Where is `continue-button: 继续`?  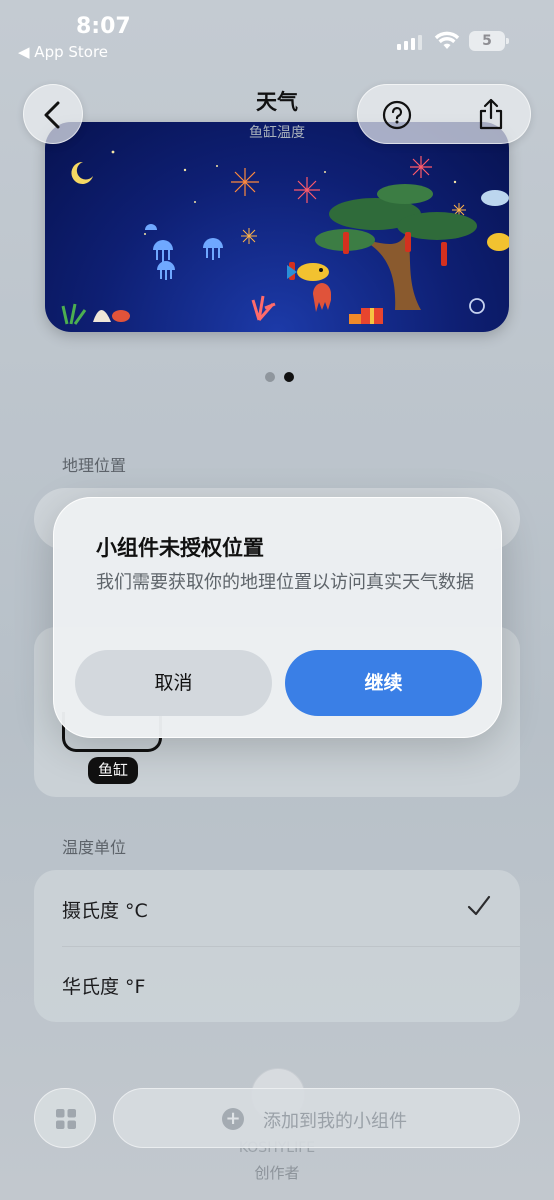
continue-button: 继续 is located at coordinates (383, 683).